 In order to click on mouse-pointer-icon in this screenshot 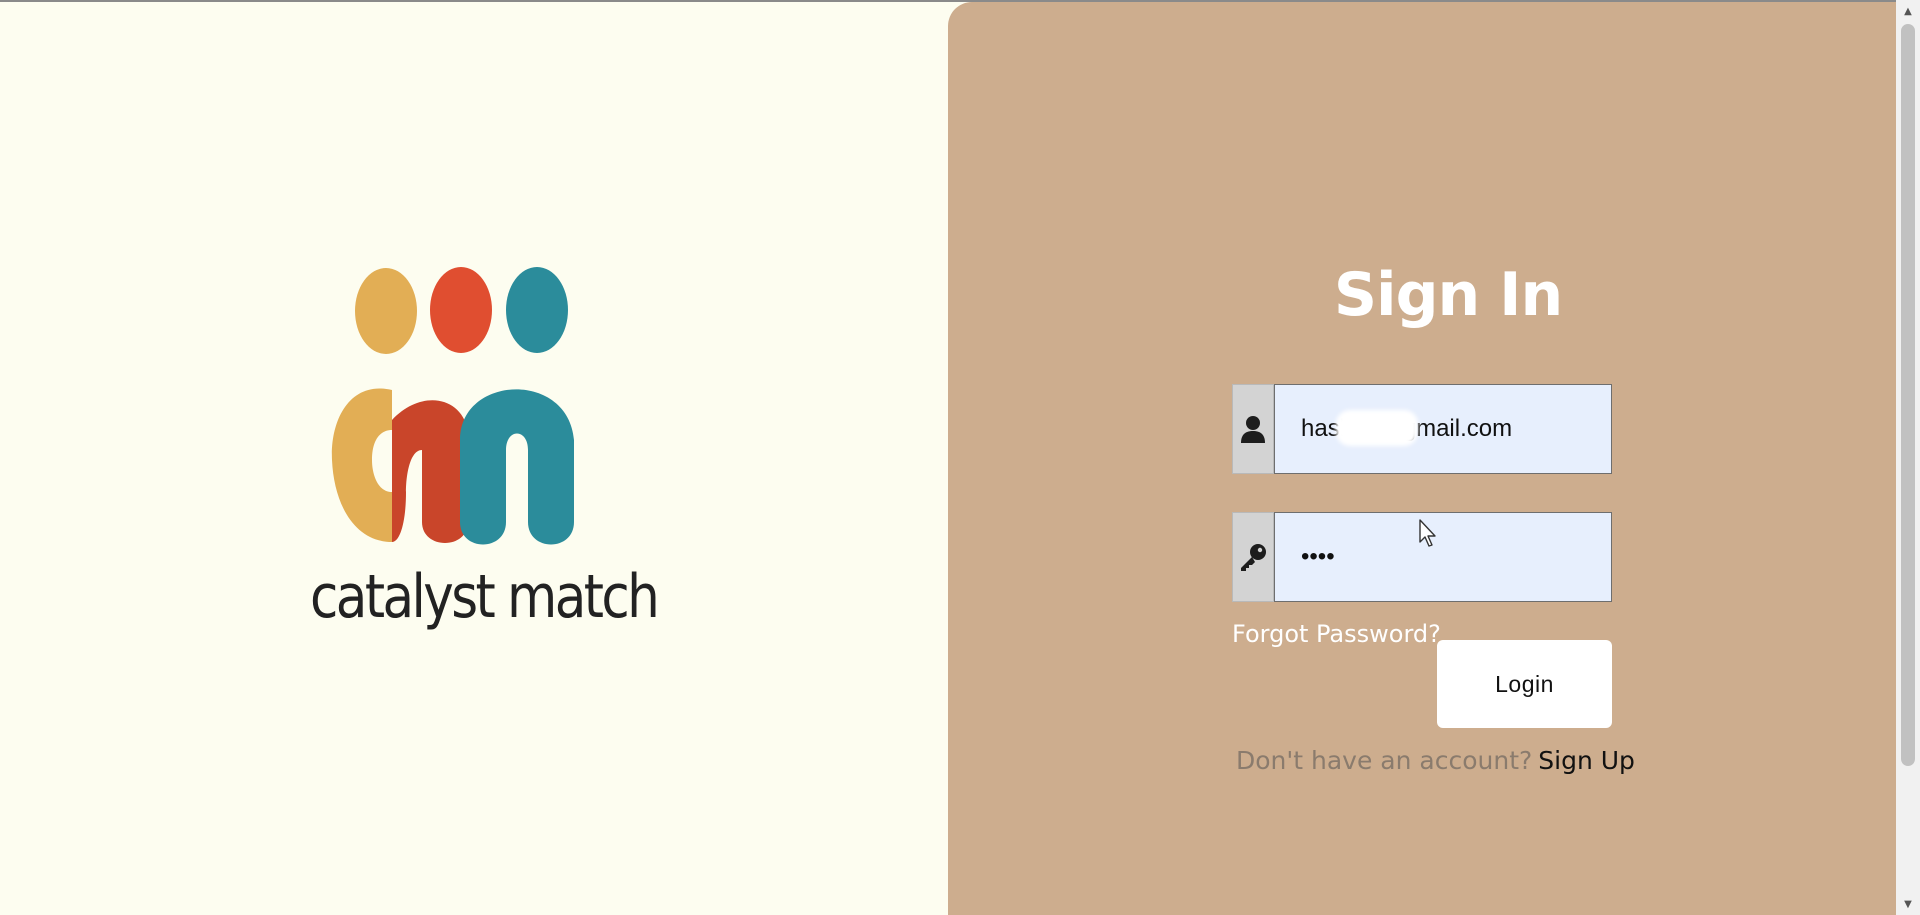, I will do `click(1429, 535)`.